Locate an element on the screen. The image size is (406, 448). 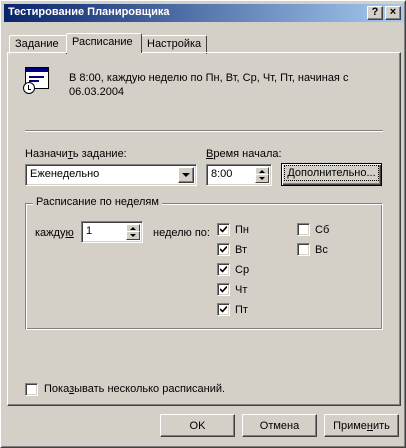
cancel-button: Отмена is located at coordinates (279, 425).